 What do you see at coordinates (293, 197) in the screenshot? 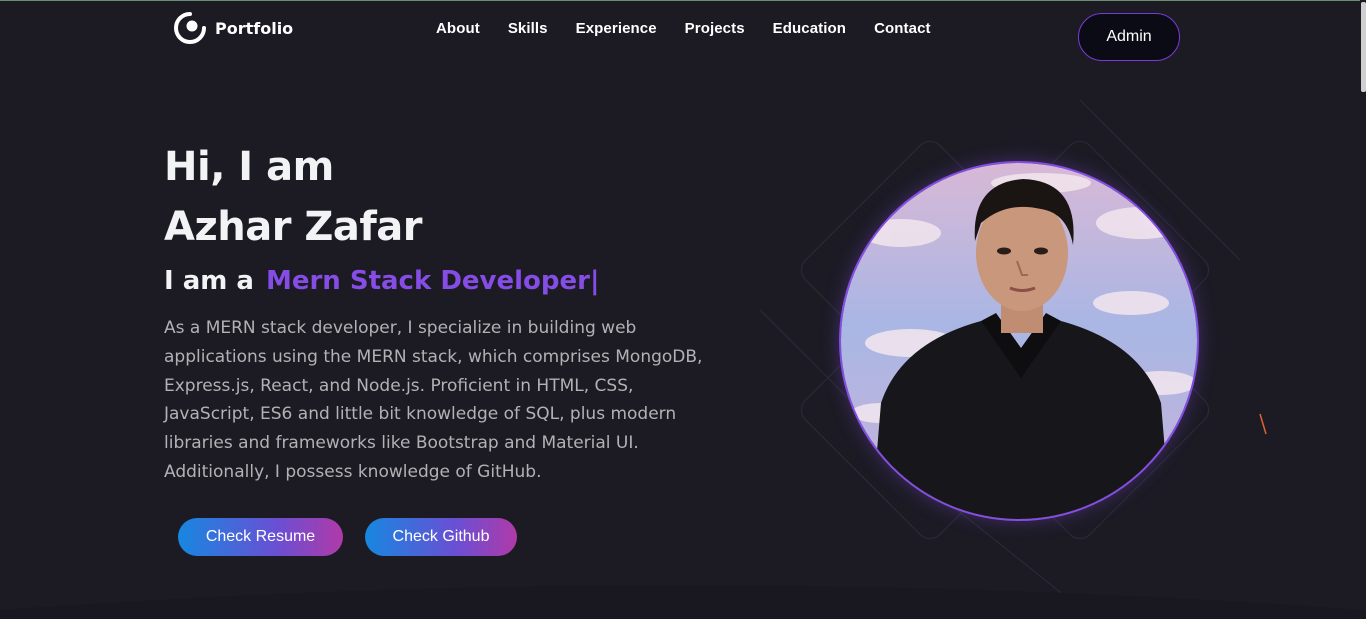
I see `hero-title: Hi, I am Azhar Zafar` at bounding box center [293, 197].